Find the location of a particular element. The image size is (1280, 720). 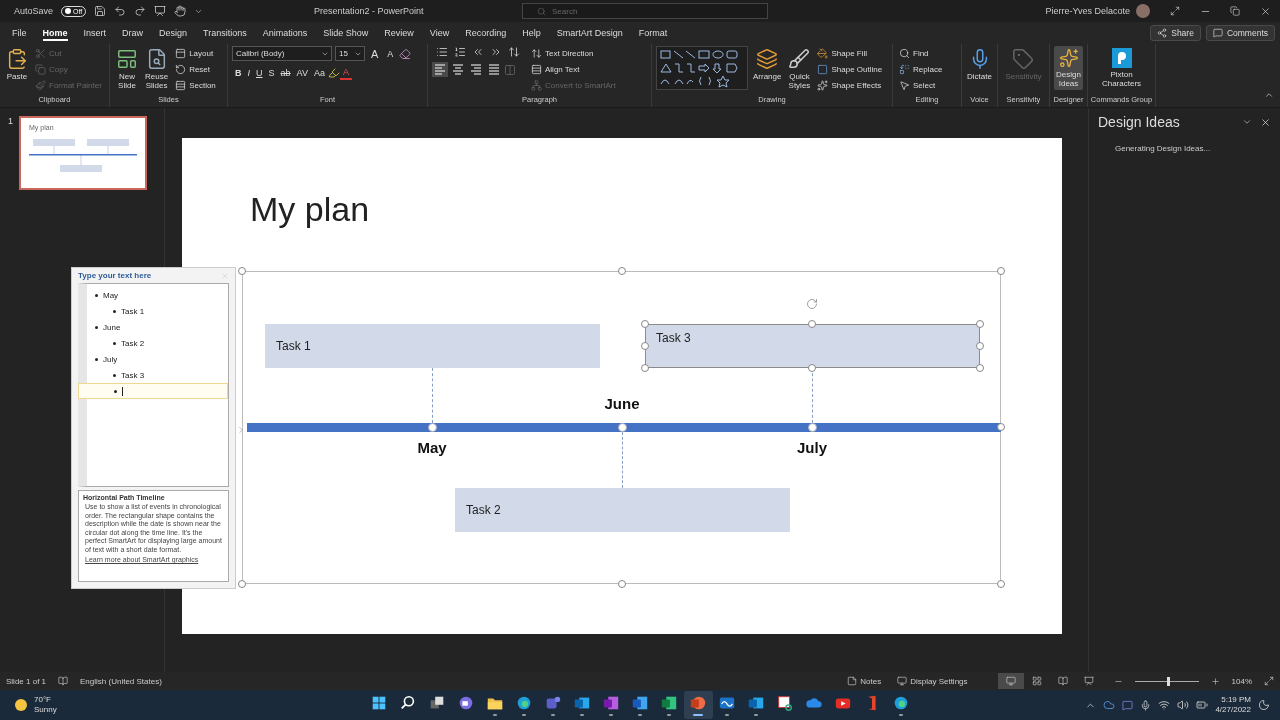

format-button: AV is located at coordinates (302, 72).